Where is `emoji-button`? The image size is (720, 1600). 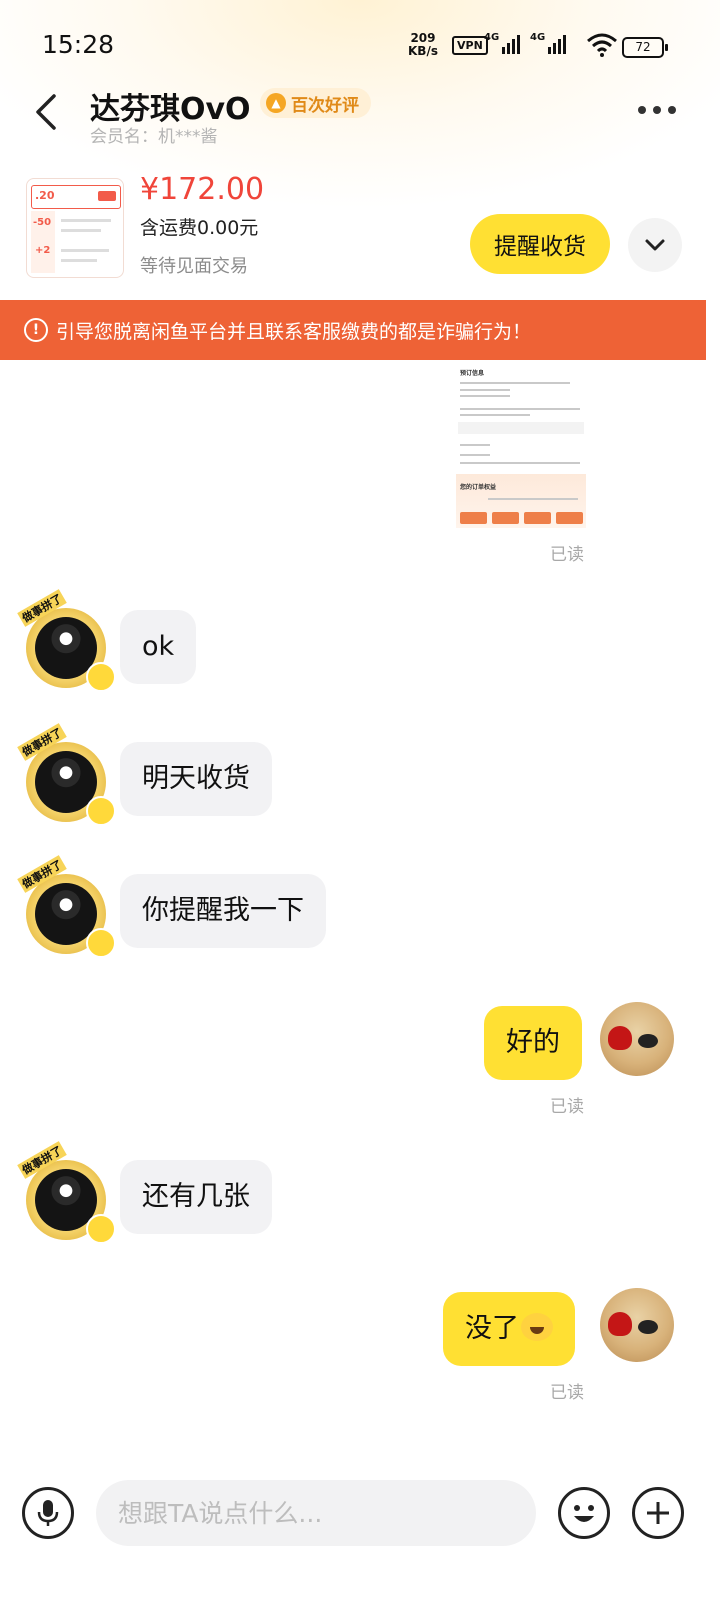 emoji-button is located at coordinates (584, 1513).